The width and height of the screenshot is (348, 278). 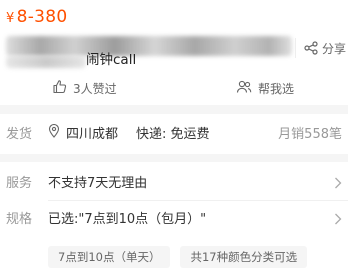 I want to click on likes-button: 3人赞过, so click(x=84, y=88).